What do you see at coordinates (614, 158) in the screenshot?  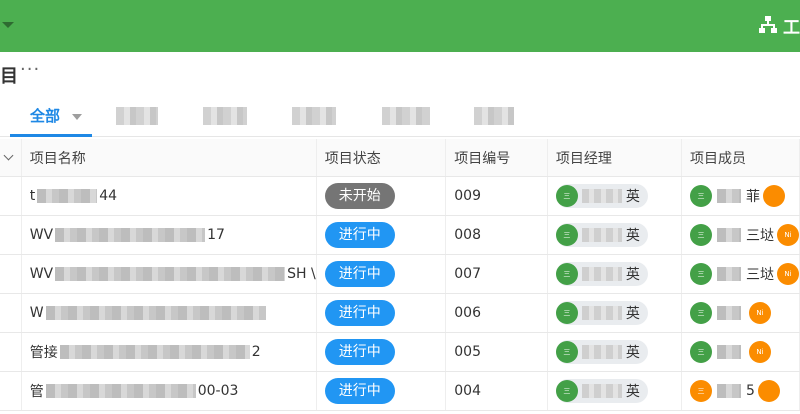 I see `col-header-manager: 项目经理` at bounding box center [614, 158].